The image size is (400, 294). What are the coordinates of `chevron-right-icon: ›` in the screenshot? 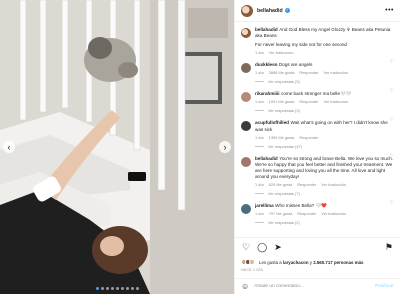 It's located at (225, 146).